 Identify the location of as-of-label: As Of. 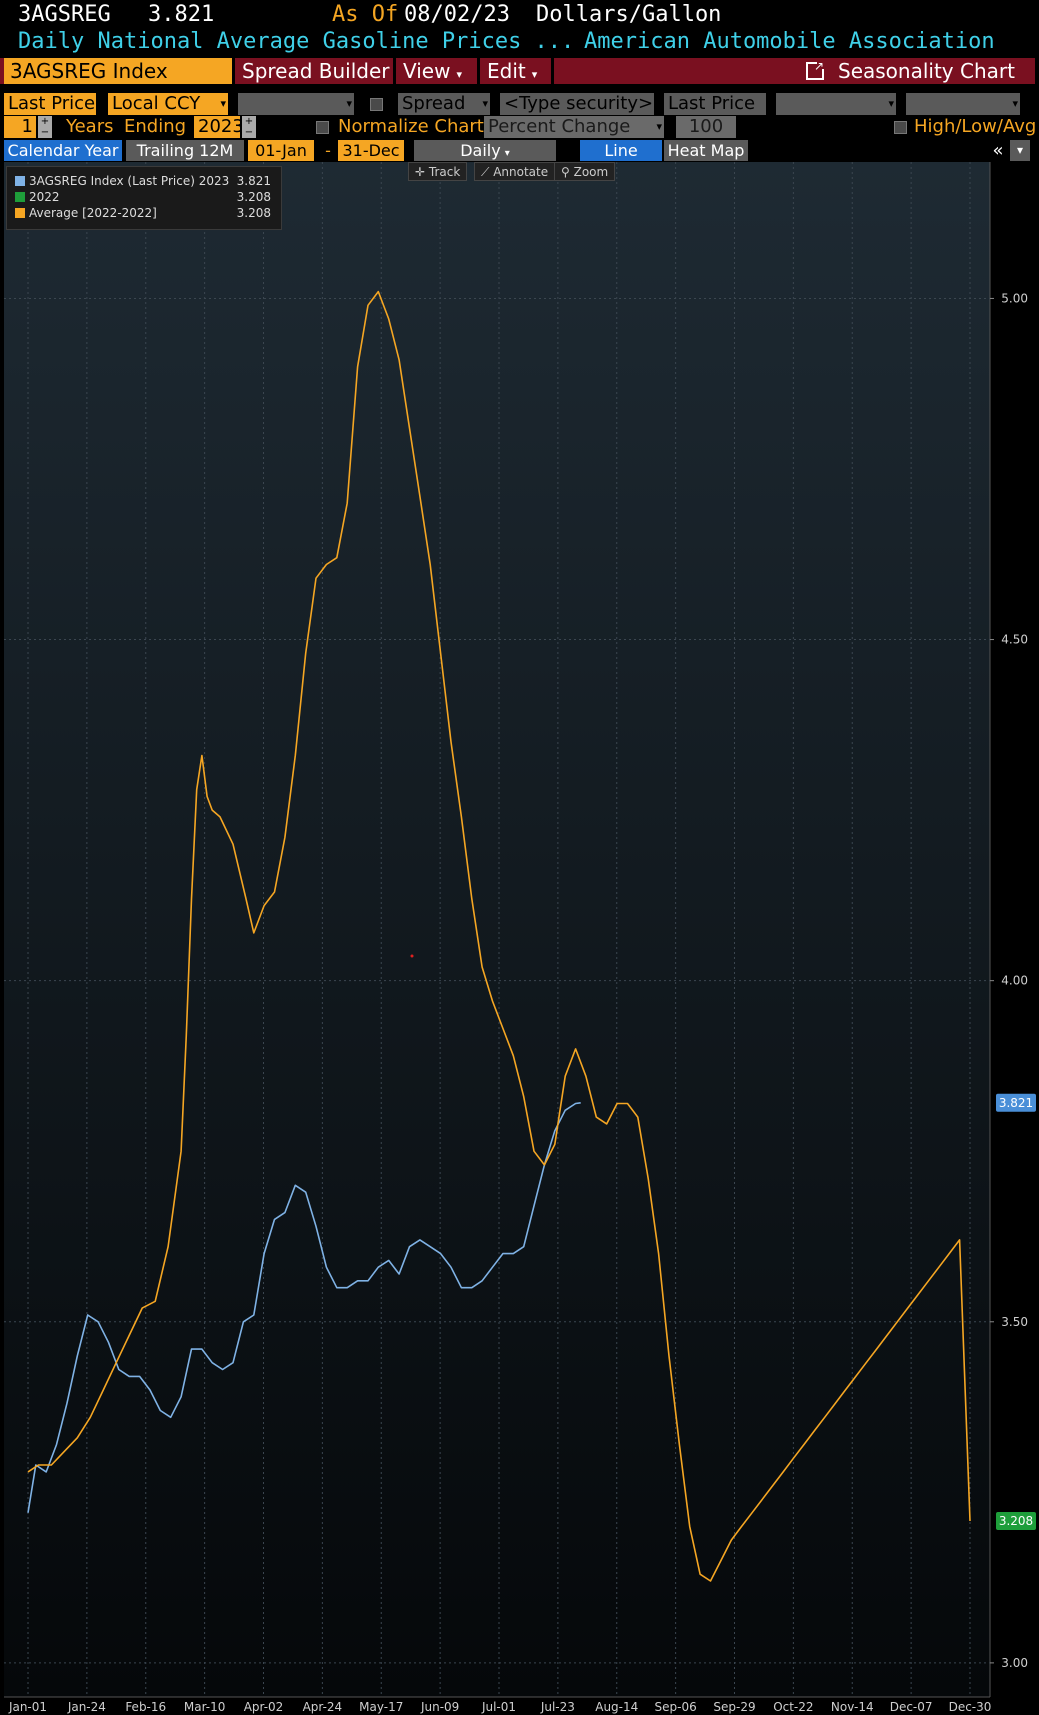
(365, 14).